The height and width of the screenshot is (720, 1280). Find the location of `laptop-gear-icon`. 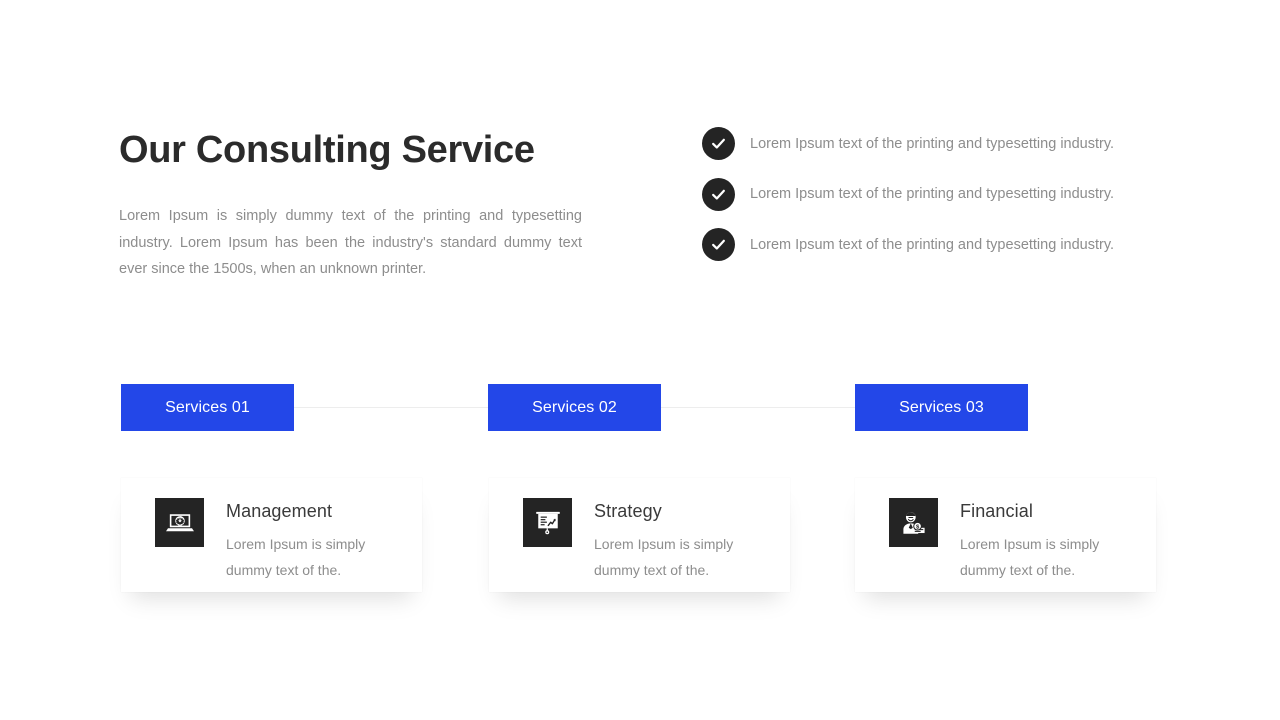

laptop-gear-icon is located at coordinates (179, 522).